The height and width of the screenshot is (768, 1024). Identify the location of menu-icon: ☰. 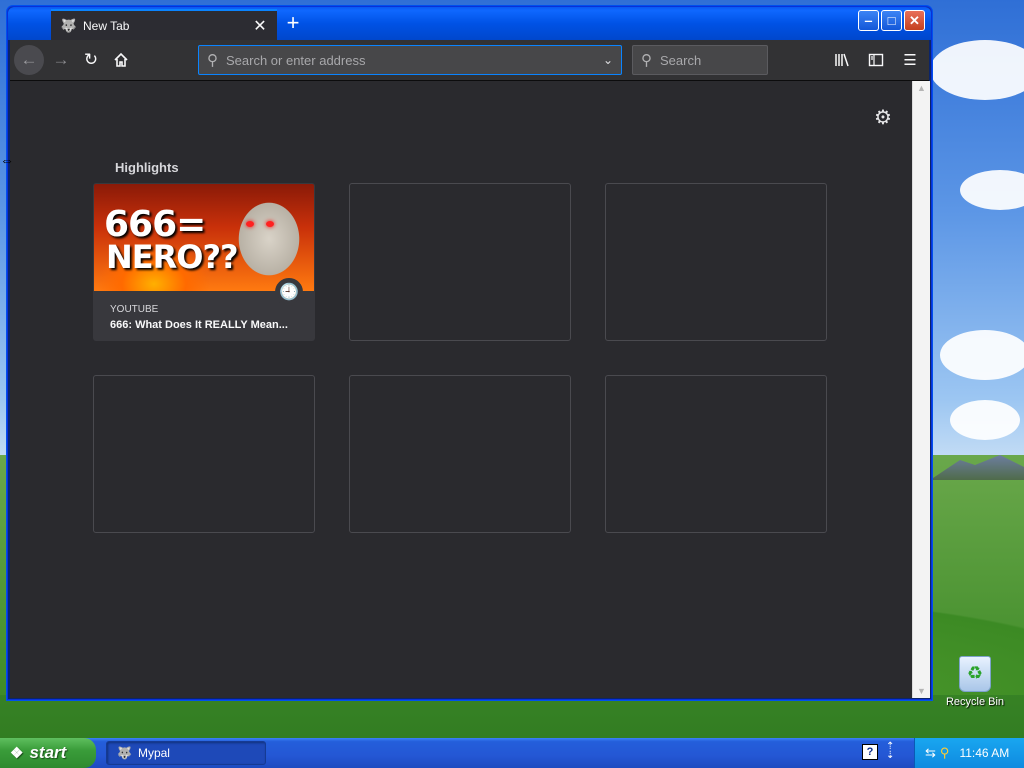
(910, 60).